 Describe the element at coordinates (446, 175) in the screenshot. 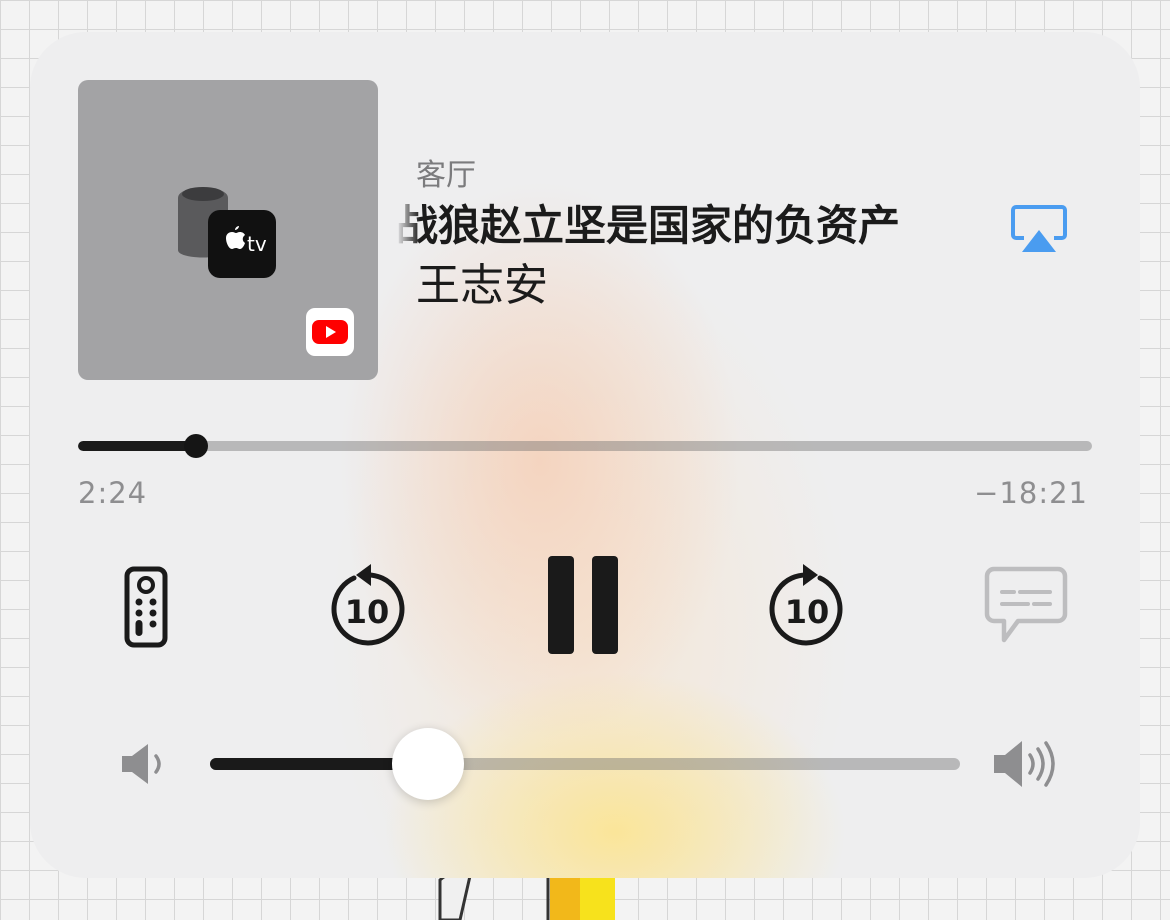

I see `room-label: 客厅` at that location.